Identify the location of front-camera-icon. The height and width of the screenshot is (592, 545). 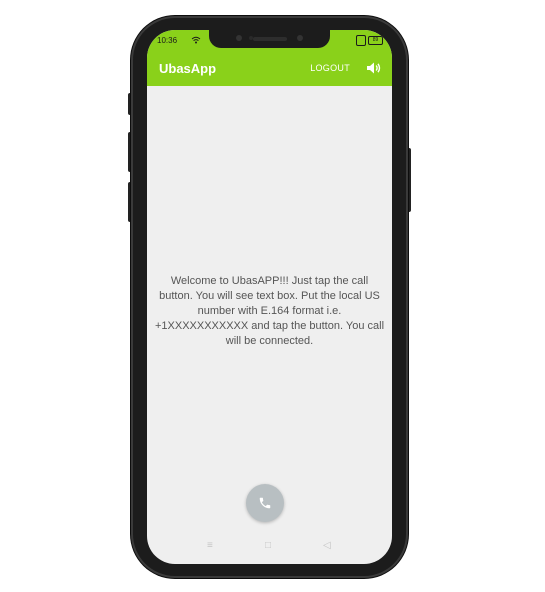
(239, 38).